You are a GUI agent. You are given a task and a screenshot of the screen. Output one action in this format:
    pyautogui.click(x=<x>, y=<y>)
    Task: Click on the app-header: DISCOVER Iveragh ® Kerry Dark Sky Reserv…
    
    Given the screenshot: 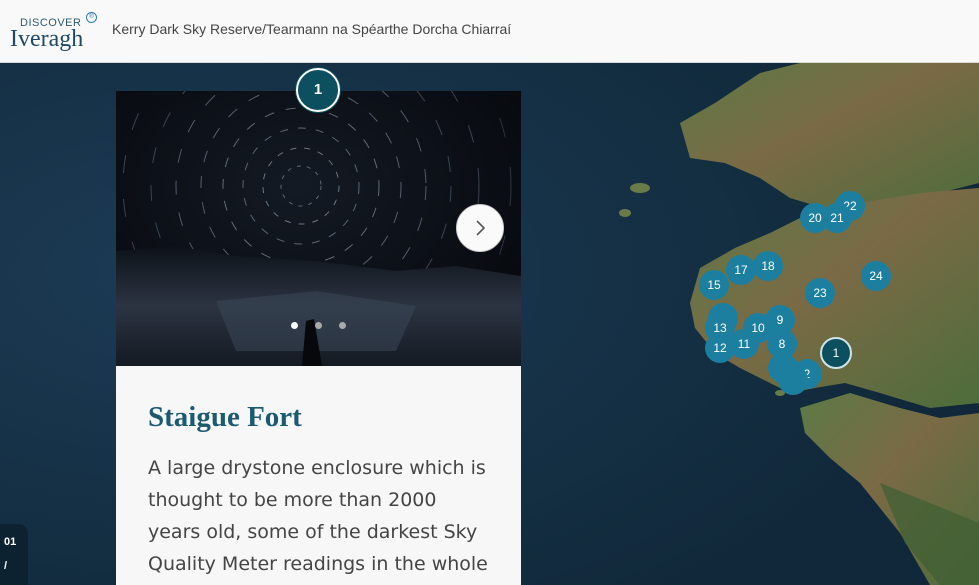 What is the action you would take?
    pyautogui.click(x=489, y=31)
    